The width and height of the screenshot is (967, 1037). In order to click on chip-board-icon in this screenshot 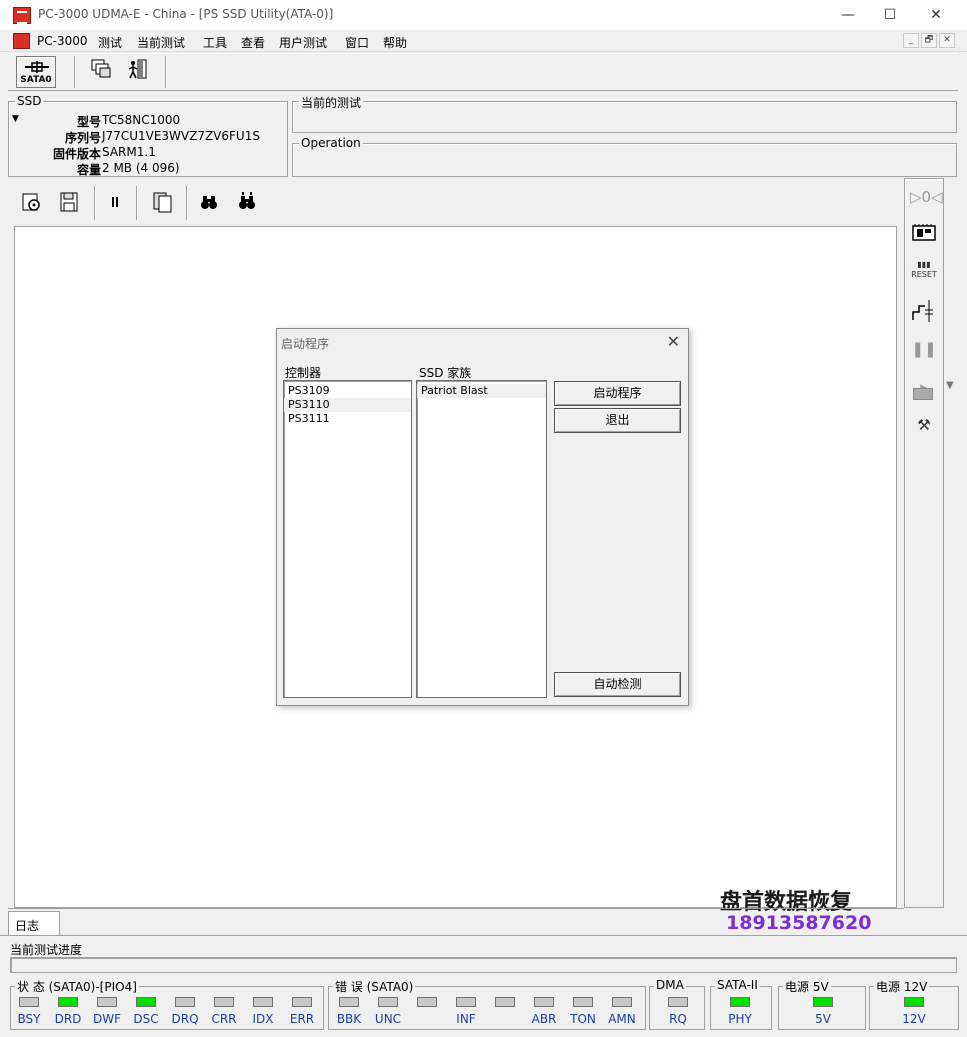, I will do `click(924, 235)`.